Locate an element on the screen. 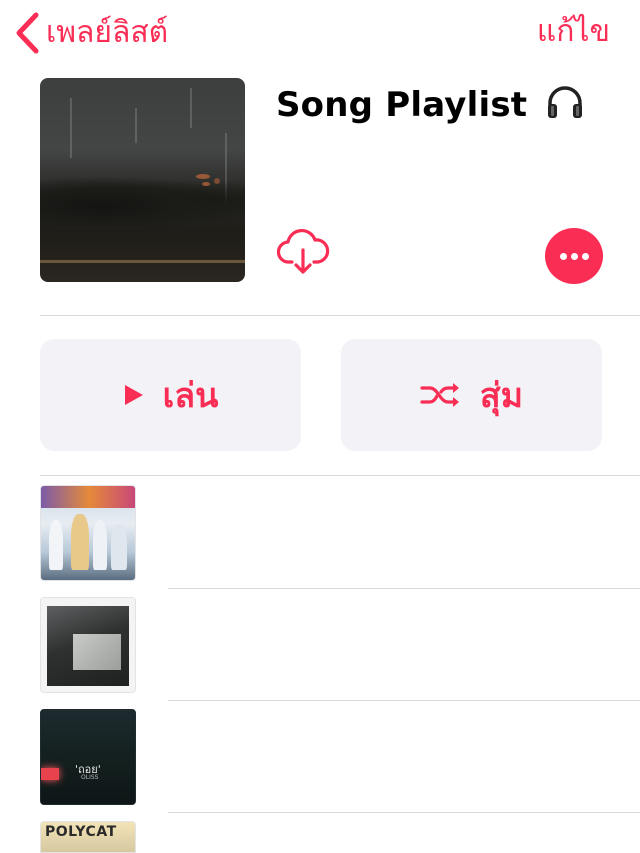  play-button-label: เล่น is located at coordinates (190, 396).